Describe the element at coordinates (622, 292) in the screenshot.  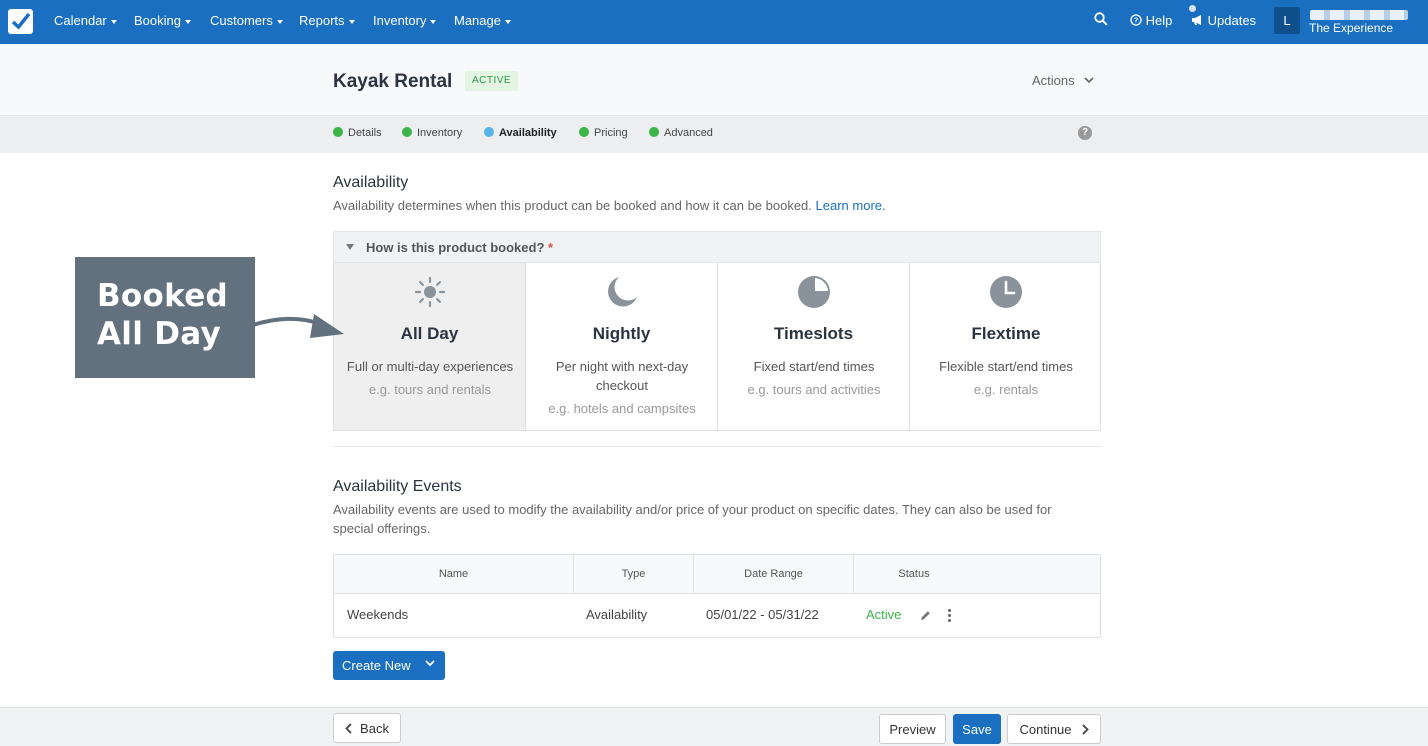
I see `moon-icon` at that location.